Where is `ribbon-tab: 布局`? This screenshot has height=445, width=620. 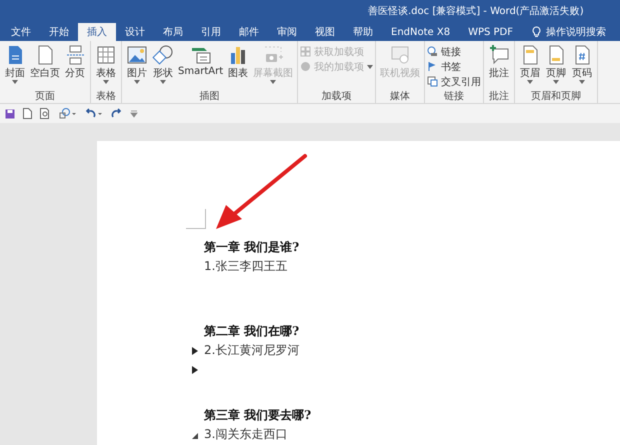 ribbon-tab: 布局 is located at coordinates (173, 32).